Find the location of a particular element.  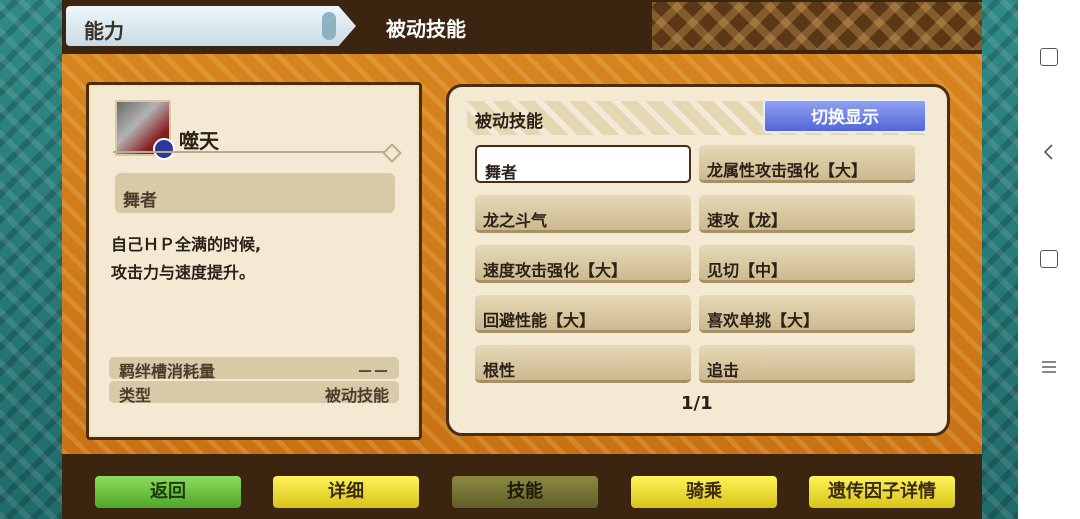

skill-item-speed-attack-up: 速度攻击强化【大】 is located at coordinates (583, 264).